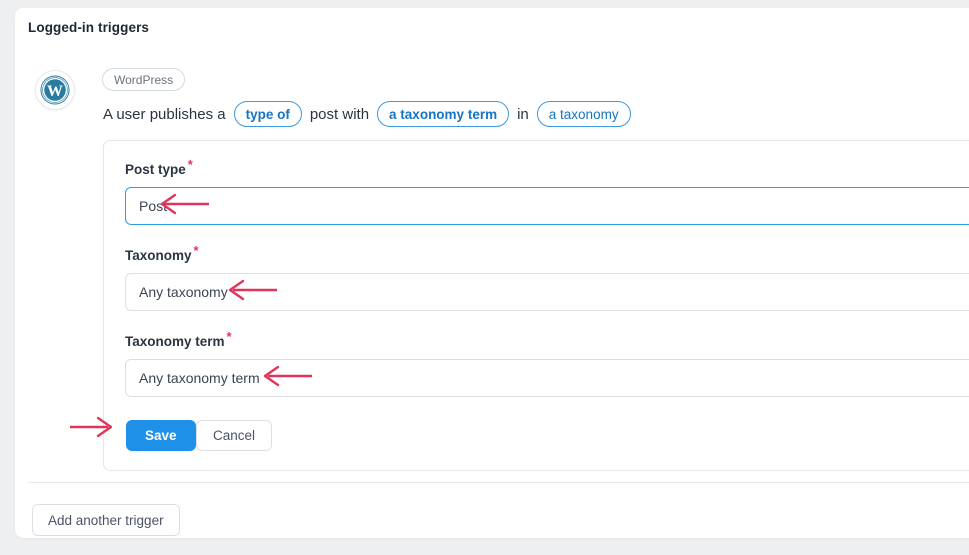 The width and height of the screenshot is (969, 555). I want to click on add-another-trigger-button: Add another trigger, so click(106, 520).